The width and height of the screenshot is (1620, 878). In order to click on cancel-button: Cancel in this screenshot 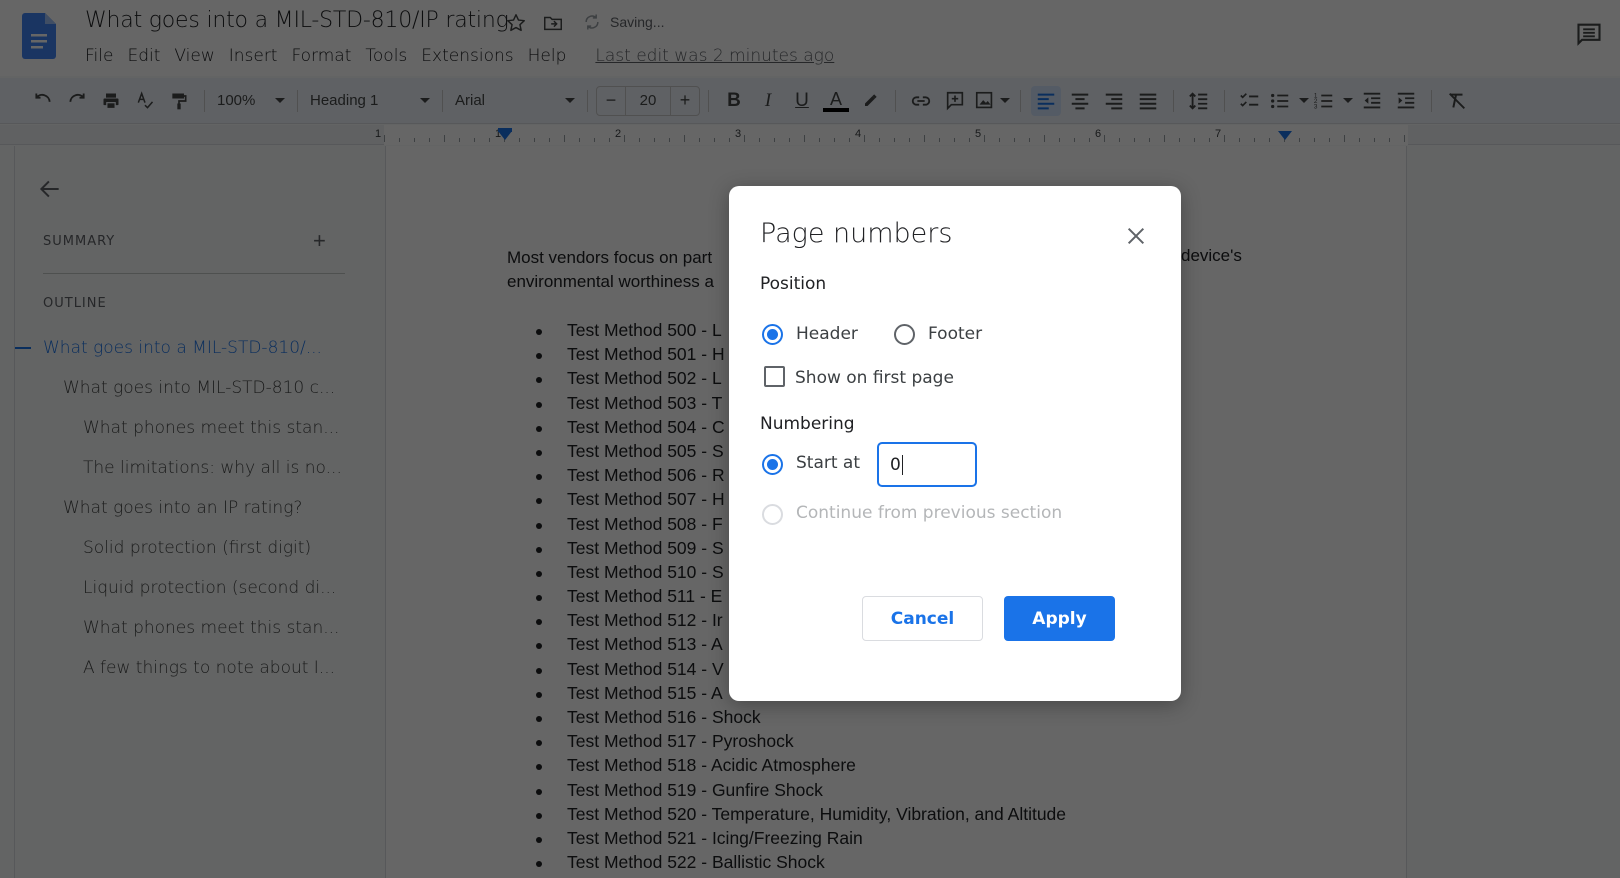, I will do `click(922, 618)`.